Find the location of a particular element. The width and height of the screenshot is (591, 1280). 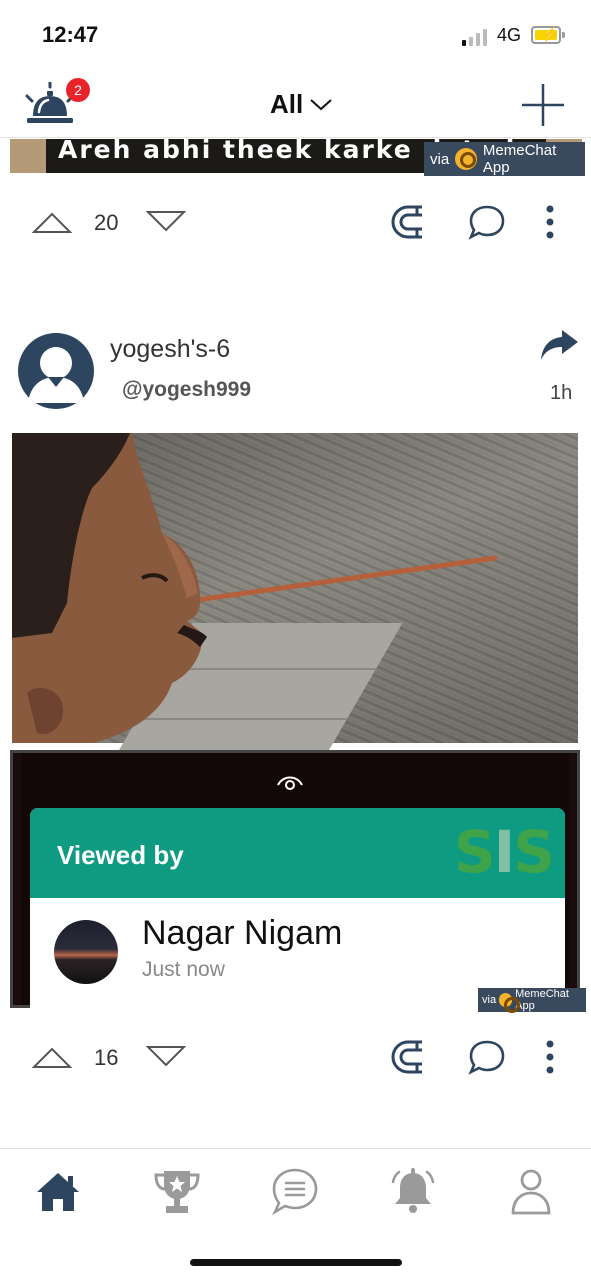

status-bar: 12:47 4G ⚡ is located at coordinates (295, 35).